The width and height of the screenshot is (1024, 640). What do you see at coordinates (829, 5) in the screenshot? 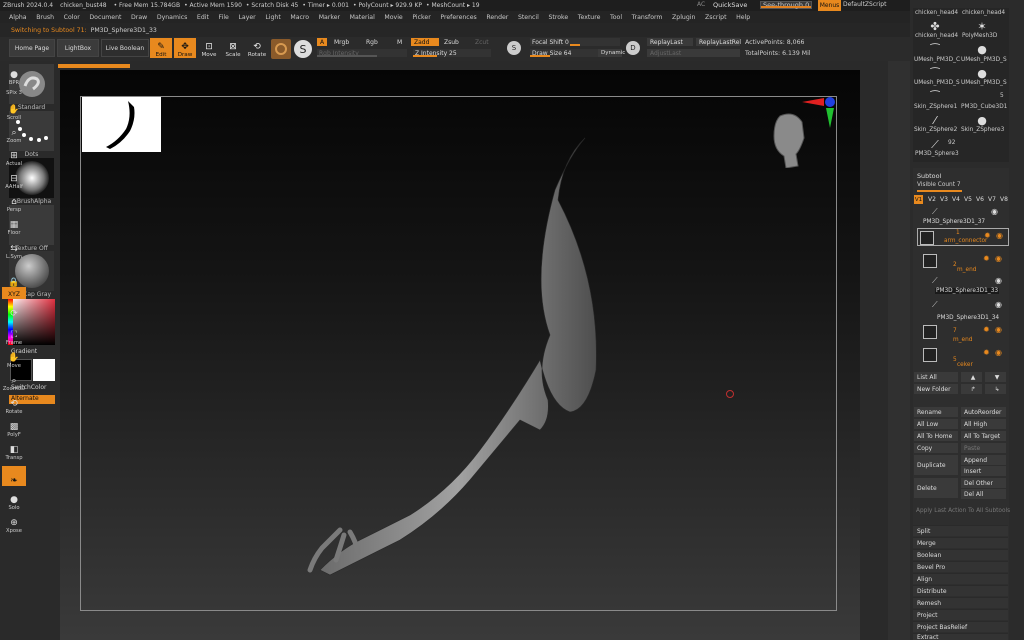
I see `menus-button: Menus` at bounding box center [829, 5].